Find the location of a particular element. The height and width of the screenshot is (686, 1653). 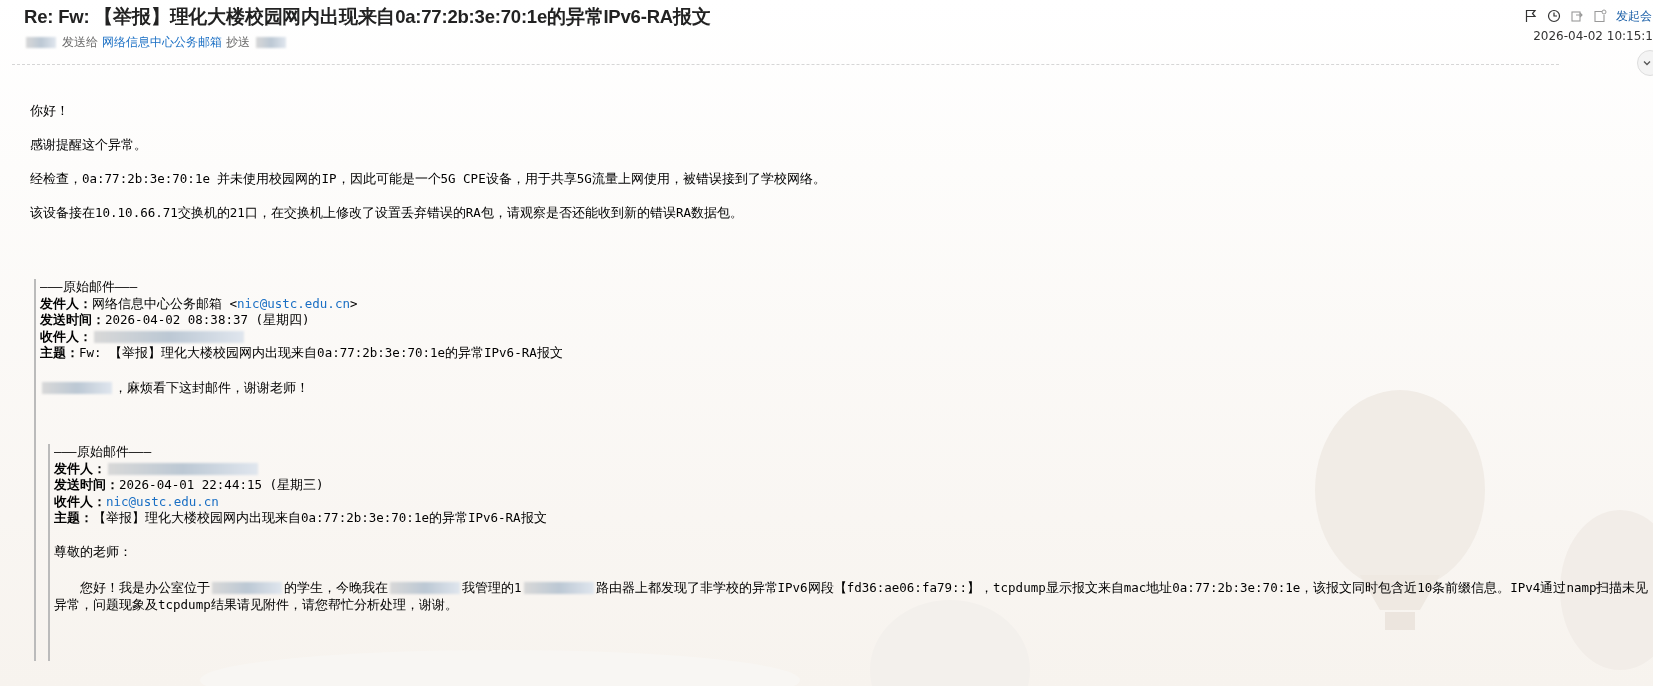

text: 2026-04-02 08:38:37 (星期四) is located at coordinates (207, 320).